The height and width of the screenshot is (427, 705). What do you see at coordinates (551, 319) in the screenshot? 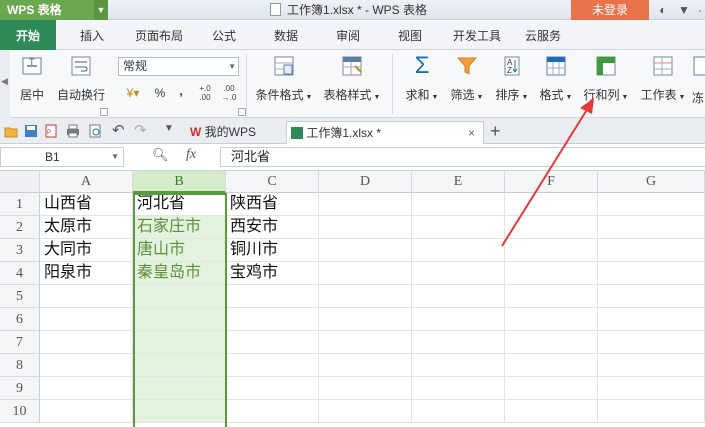
I see `cell-f6` at bounding box center [551, 319].